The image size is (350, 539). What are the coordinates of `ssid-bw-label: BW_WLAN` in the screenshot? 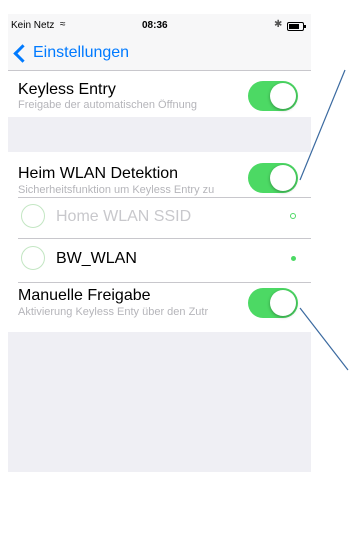 It's located at (96, 258).